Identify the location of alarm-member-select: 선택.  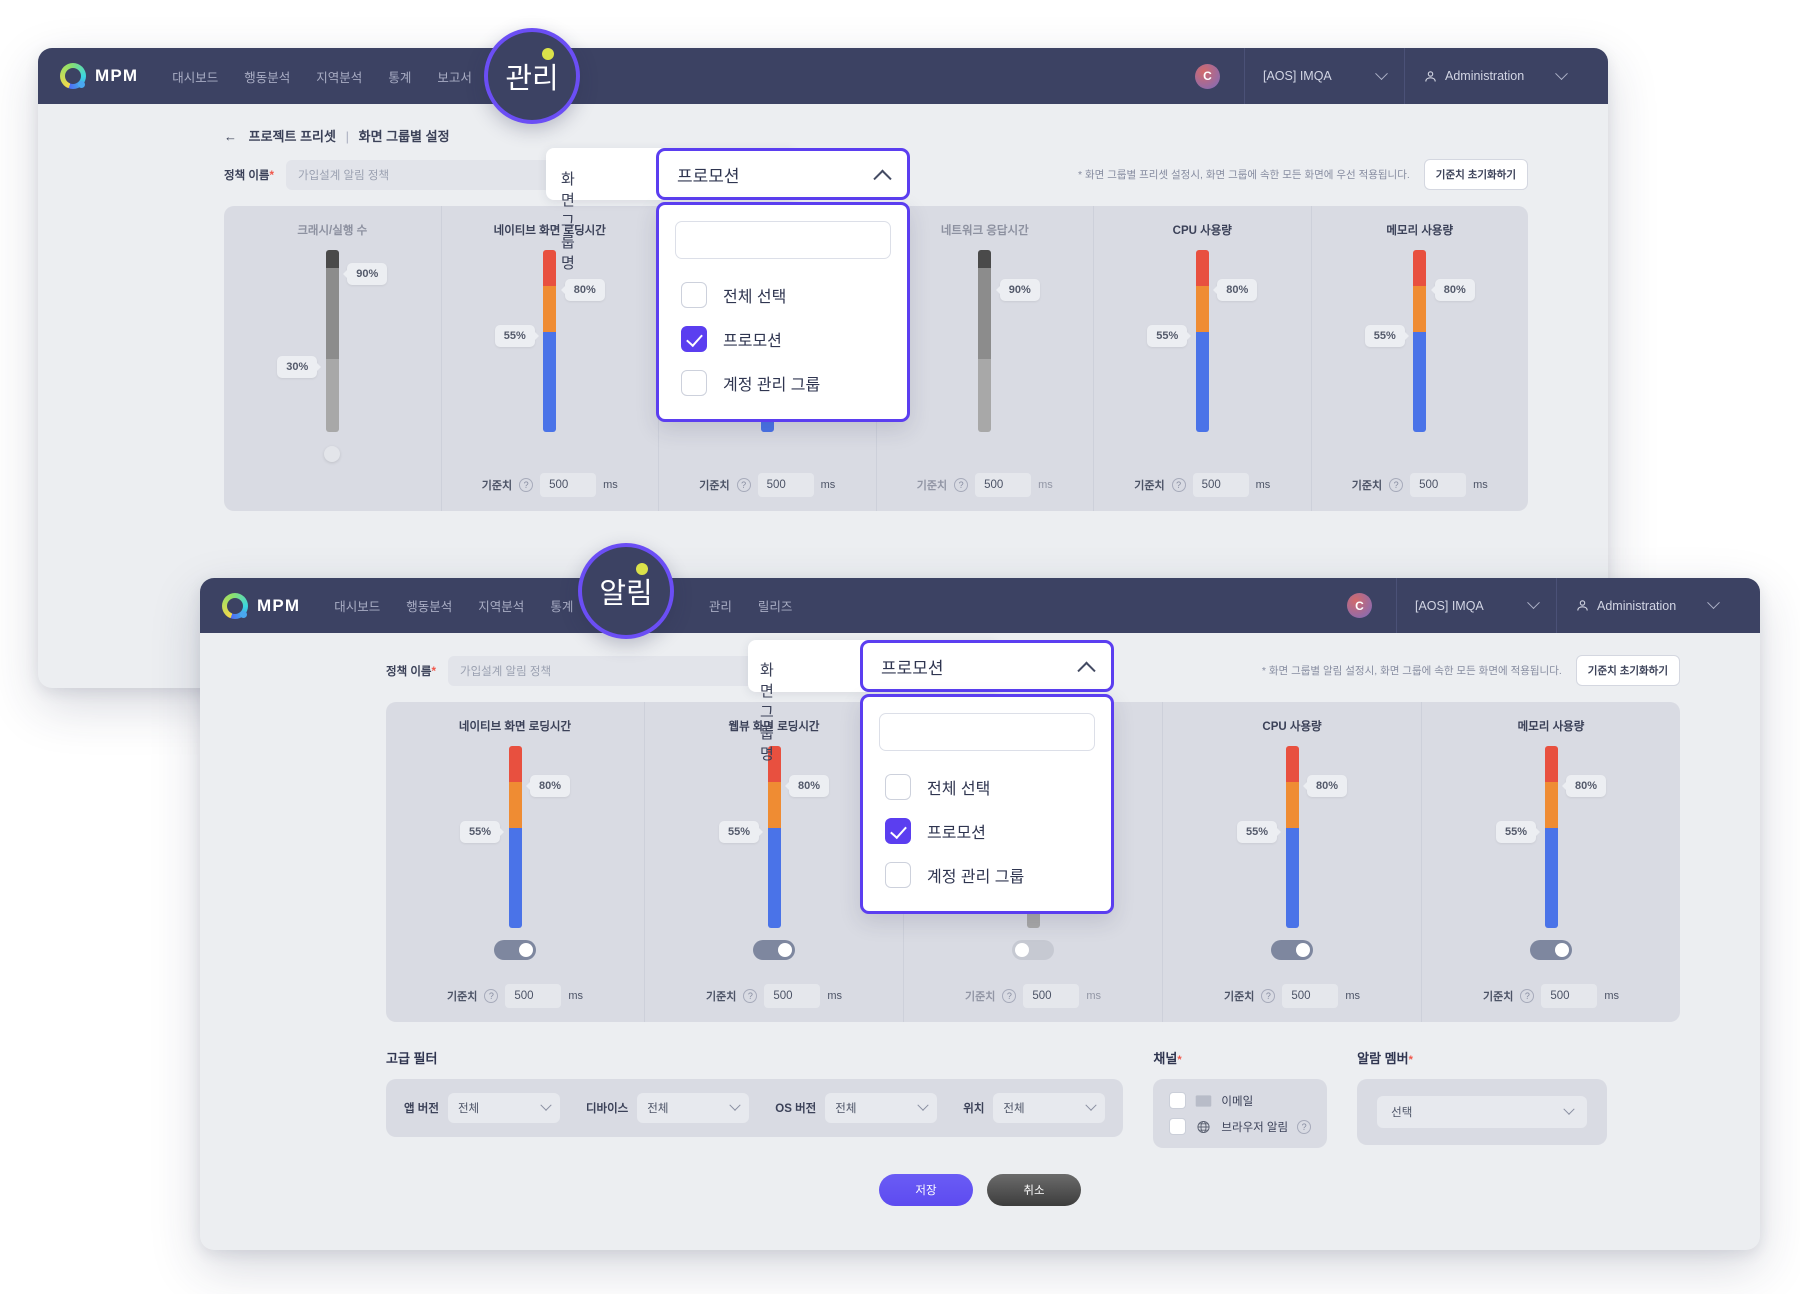
(1482, 1112).